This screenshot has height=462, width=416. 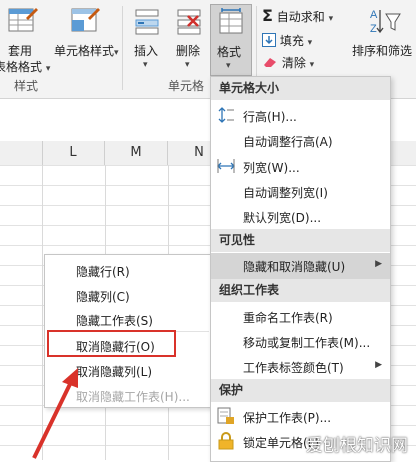 I want to click on autosum-chevron-icon: ▾, so click(x=331, y=19).